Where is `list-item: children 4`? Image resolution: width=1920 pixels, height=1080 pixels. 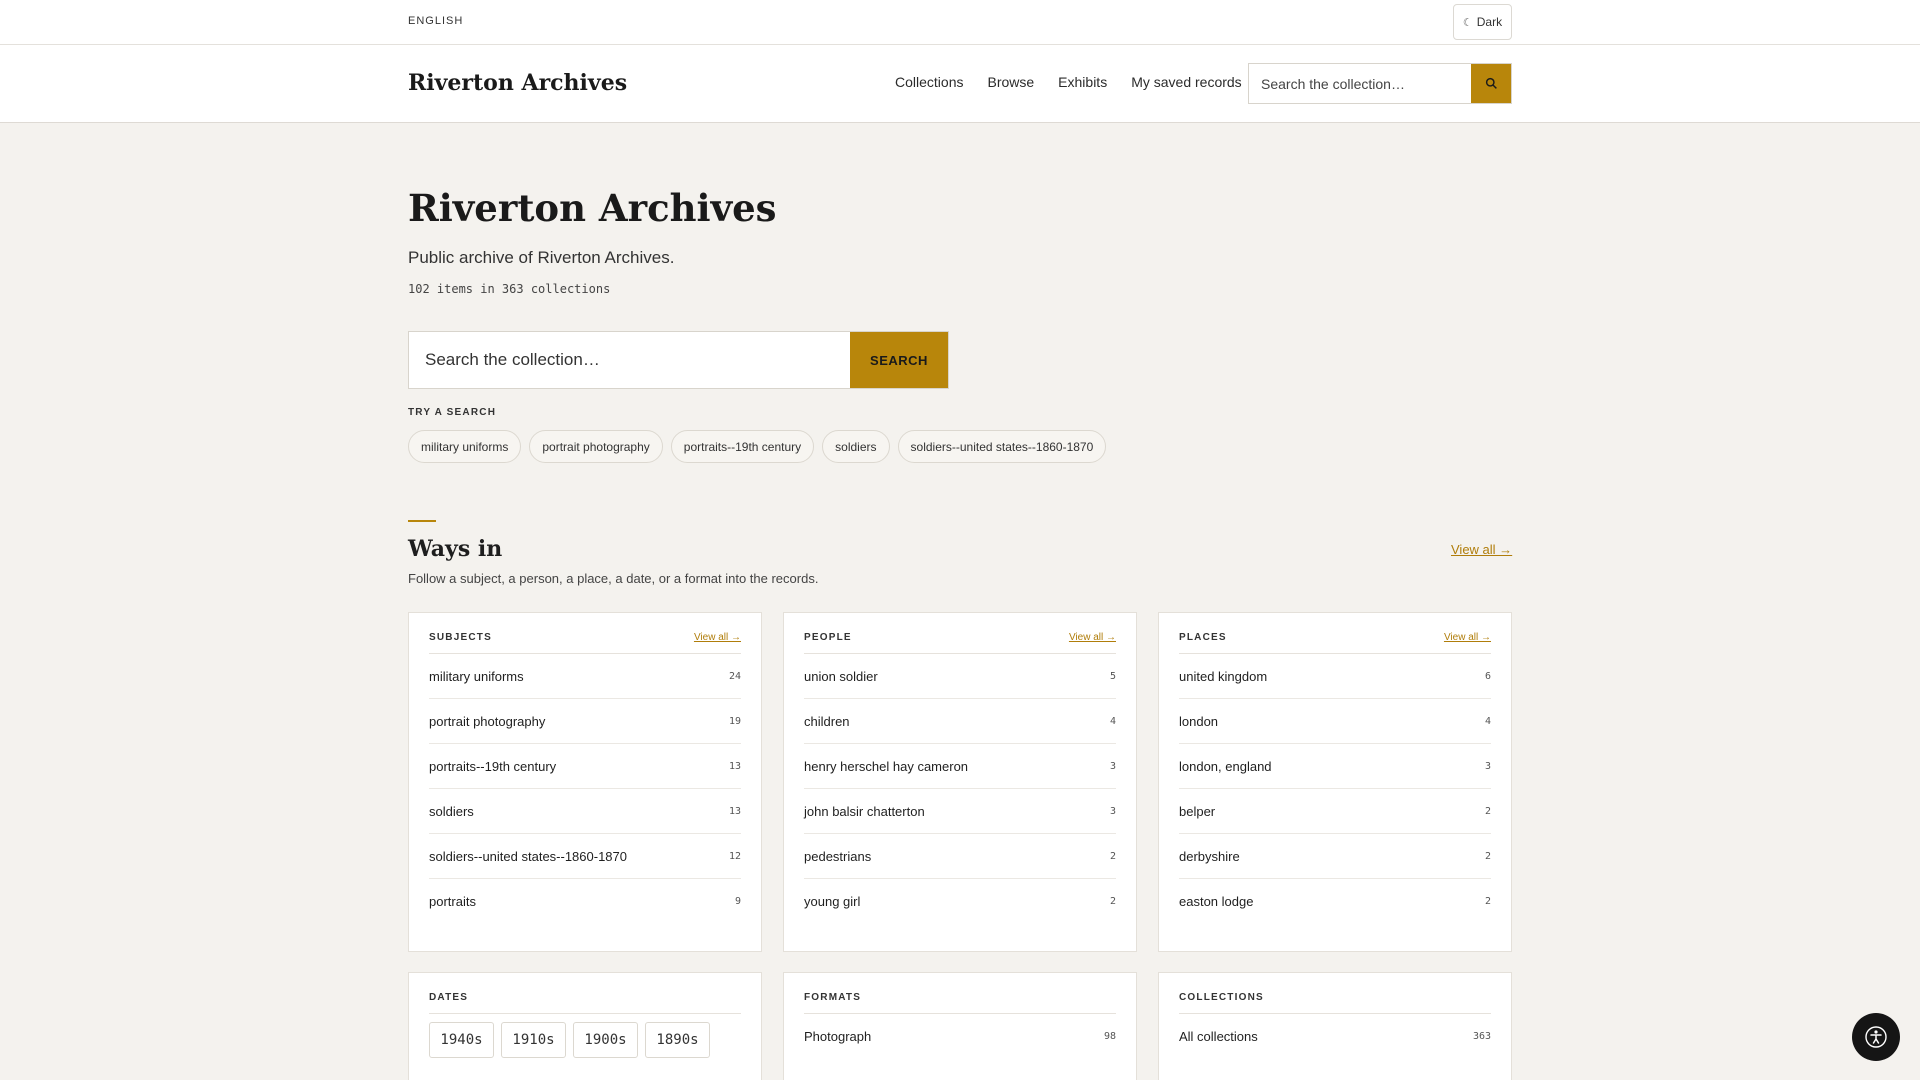 list-item: children 4 is located at coordinates (960, 721).